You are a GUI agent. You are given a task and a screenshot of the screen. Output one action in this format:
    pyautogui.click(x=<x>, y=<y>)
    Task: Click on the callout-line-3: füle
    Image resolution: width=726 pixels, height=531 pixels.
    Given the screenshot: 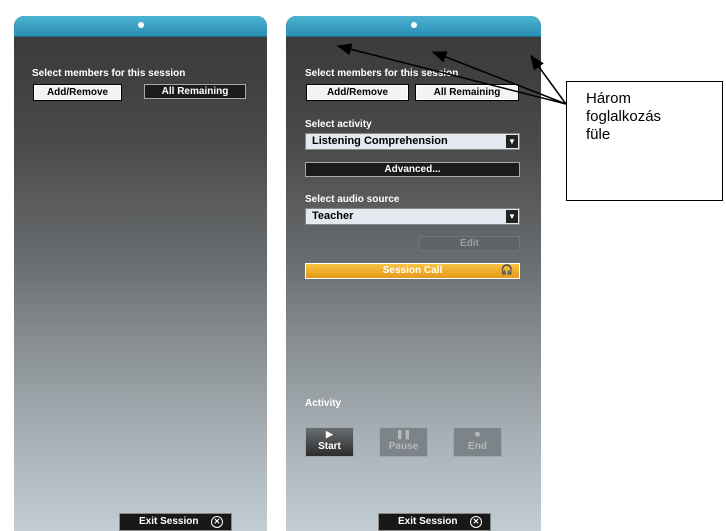 What is the action you would take?
    pyautogui.click(x=598, y=134)
    